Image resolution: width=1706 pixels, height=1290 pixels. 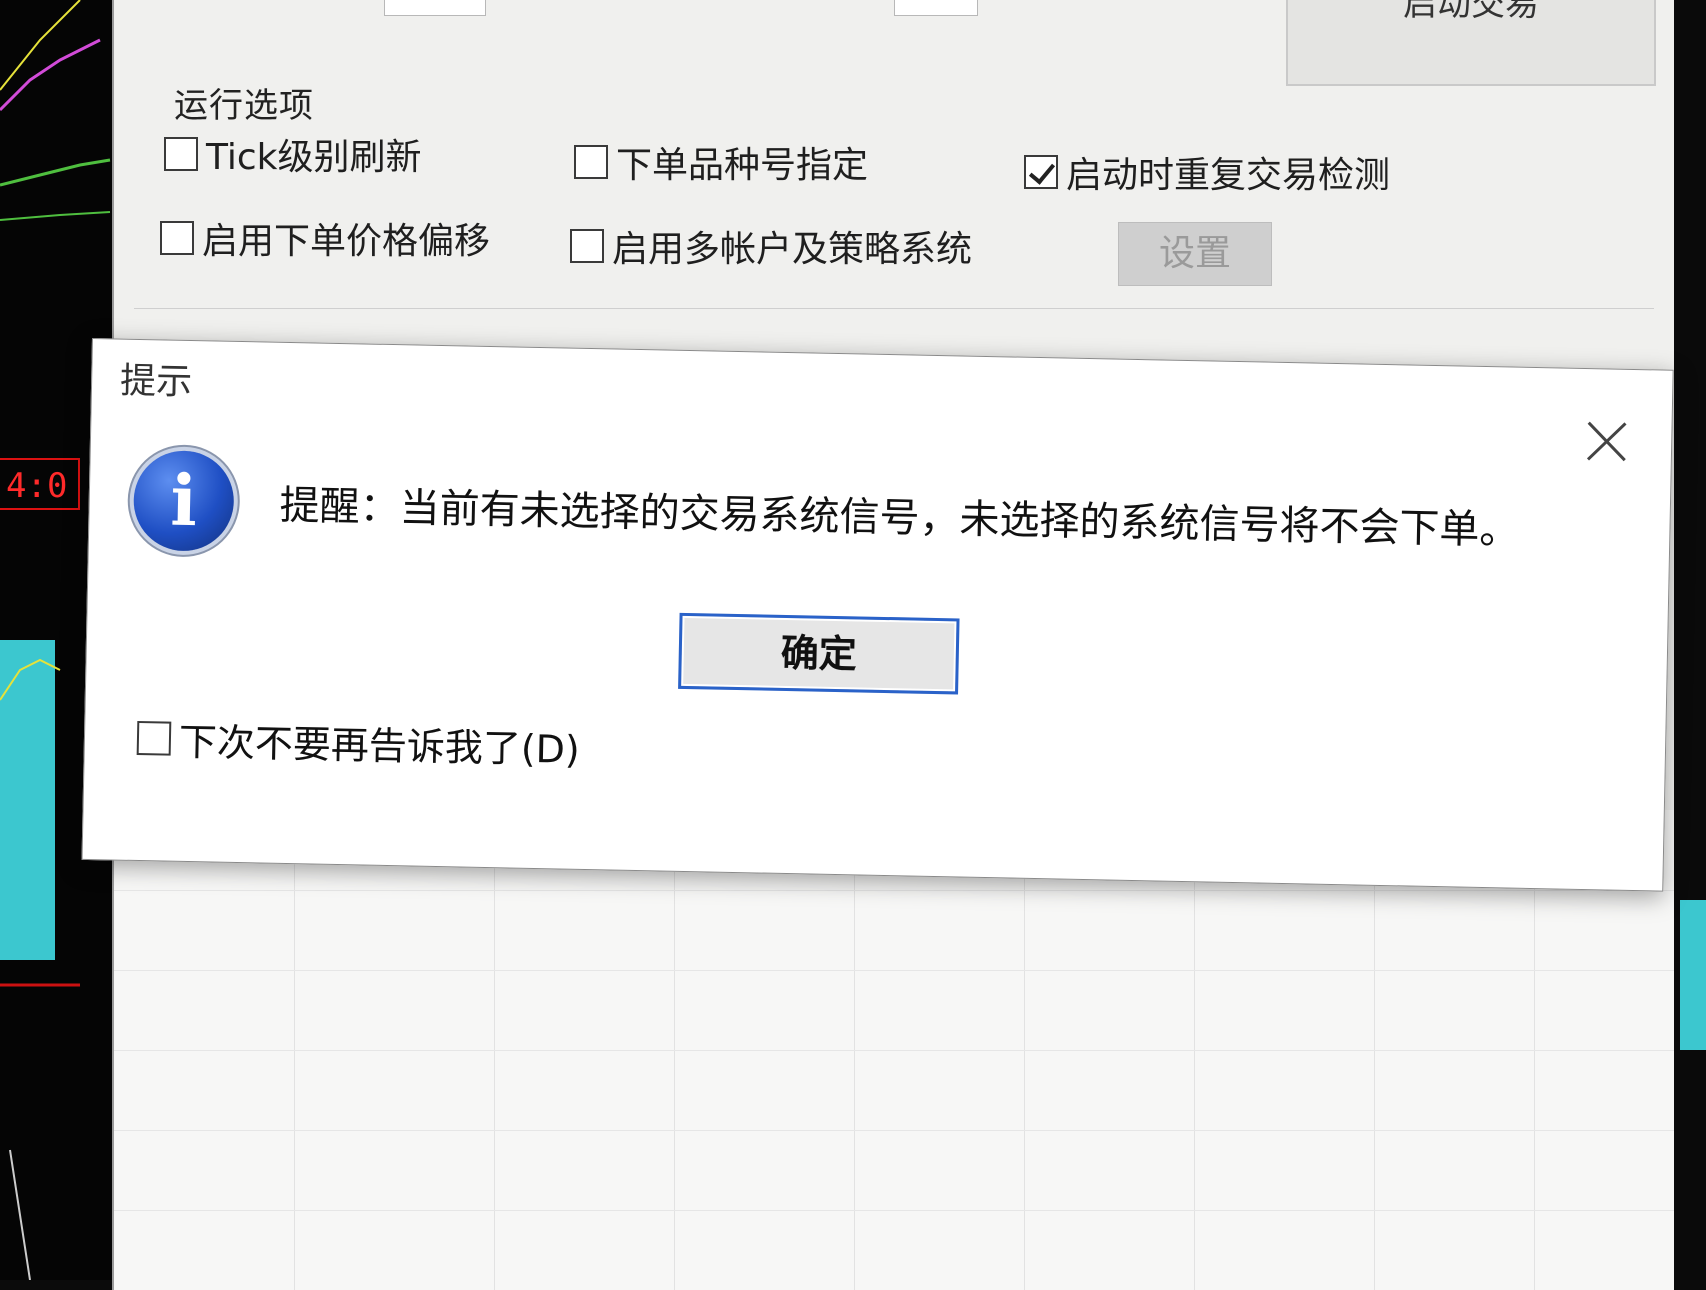 I want to click on option-label: 启用多帐户及策略系统, so click(x=792, y=249).